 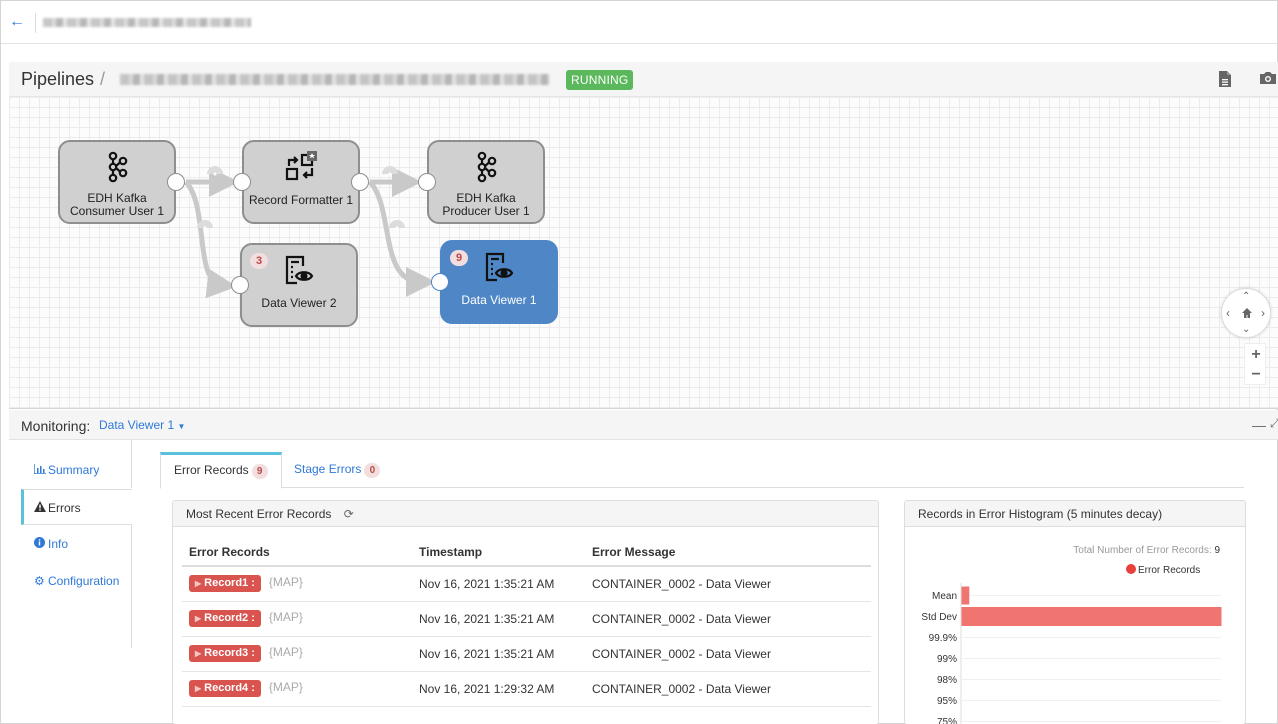 What do you see at coordinates (947, 659) in the screenshot?
I see `y-tick-label: 99%` at bounding box center [947, 659].